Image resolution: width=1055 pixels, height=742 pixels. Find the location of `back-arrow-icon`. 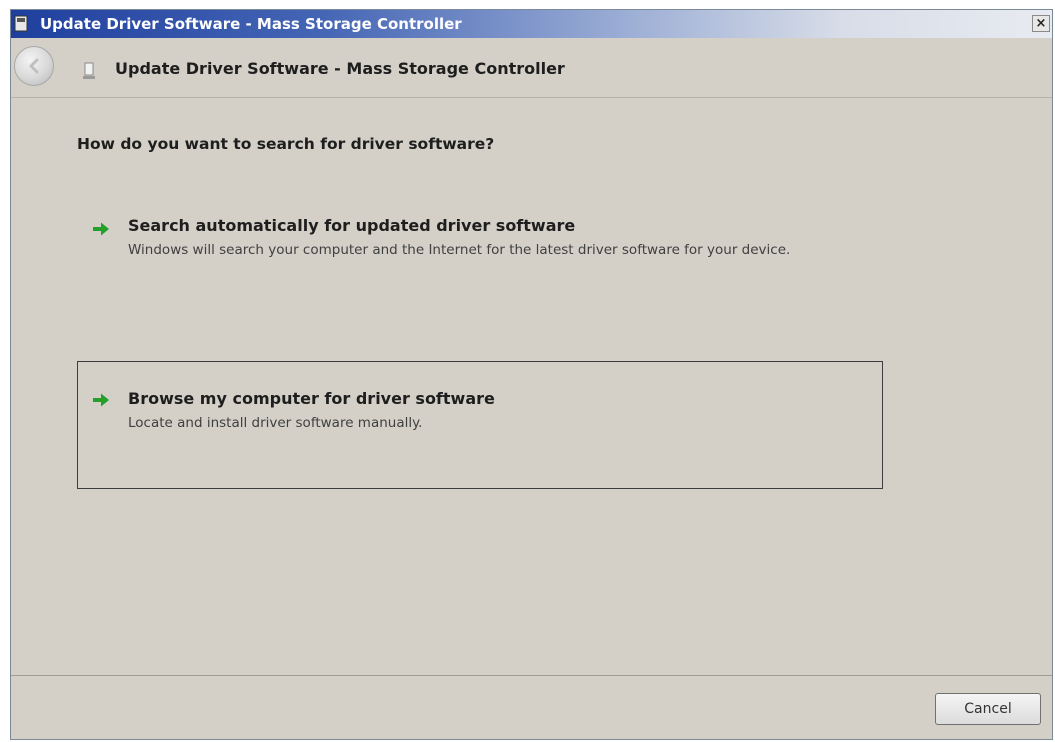

back-arrow-icon is located at coordinates (34, 66).